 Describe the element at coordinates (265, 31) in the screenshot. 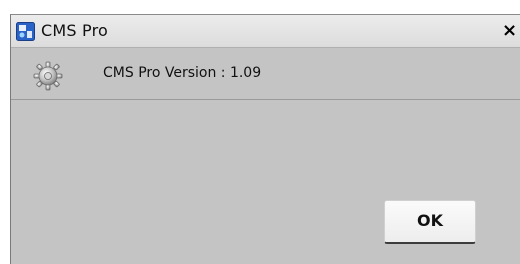

I see `title-bar: CMS Pro ×` at that location.